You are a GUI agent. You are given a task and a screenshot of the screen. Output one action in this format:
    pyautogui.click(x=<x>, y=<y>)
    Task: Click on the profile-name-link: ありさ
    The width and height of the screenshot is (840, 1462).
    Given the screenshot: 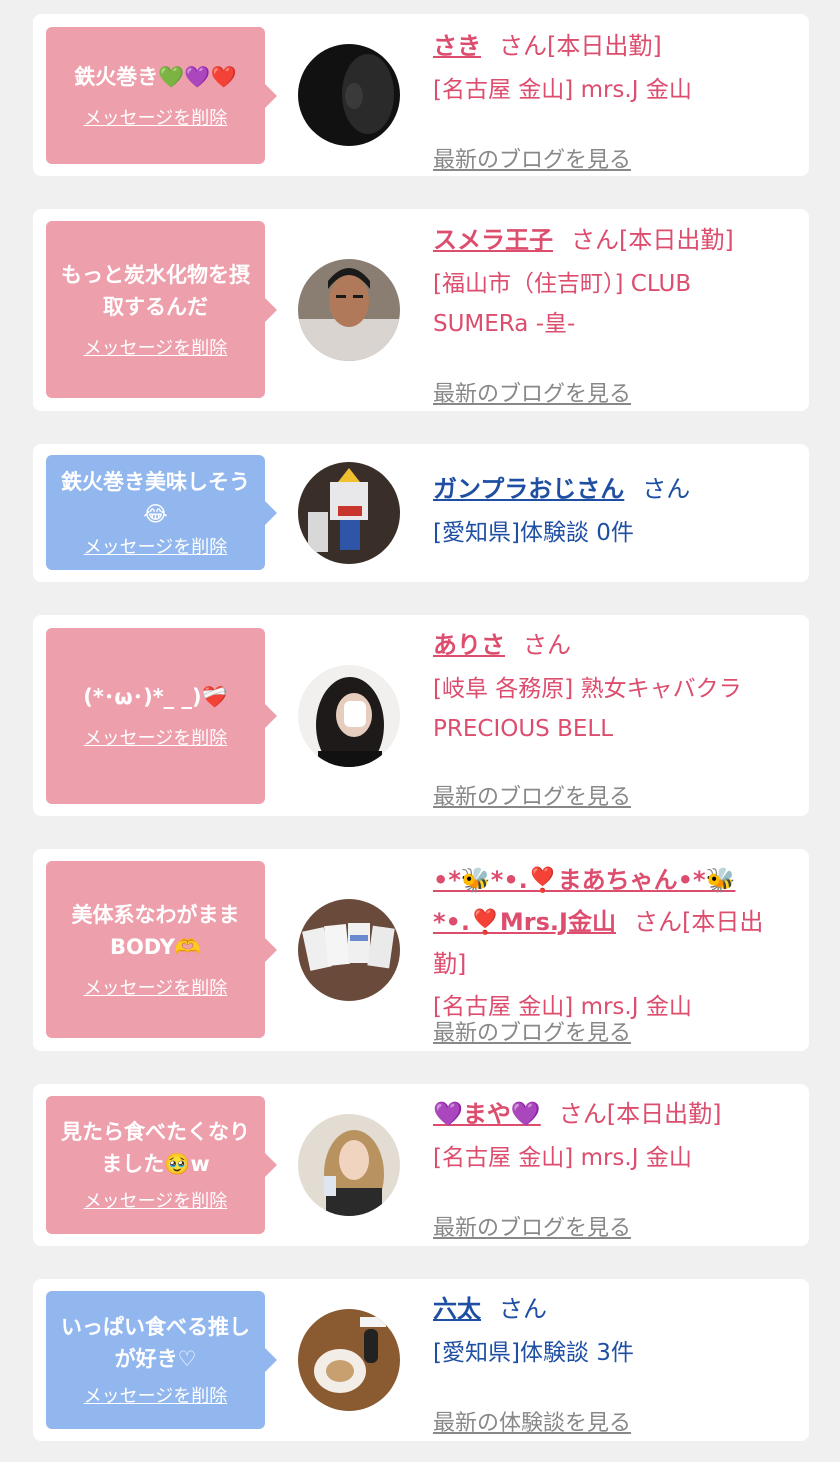 What is the action you would take?
    pyautogui.click(x=469, y=645)
    